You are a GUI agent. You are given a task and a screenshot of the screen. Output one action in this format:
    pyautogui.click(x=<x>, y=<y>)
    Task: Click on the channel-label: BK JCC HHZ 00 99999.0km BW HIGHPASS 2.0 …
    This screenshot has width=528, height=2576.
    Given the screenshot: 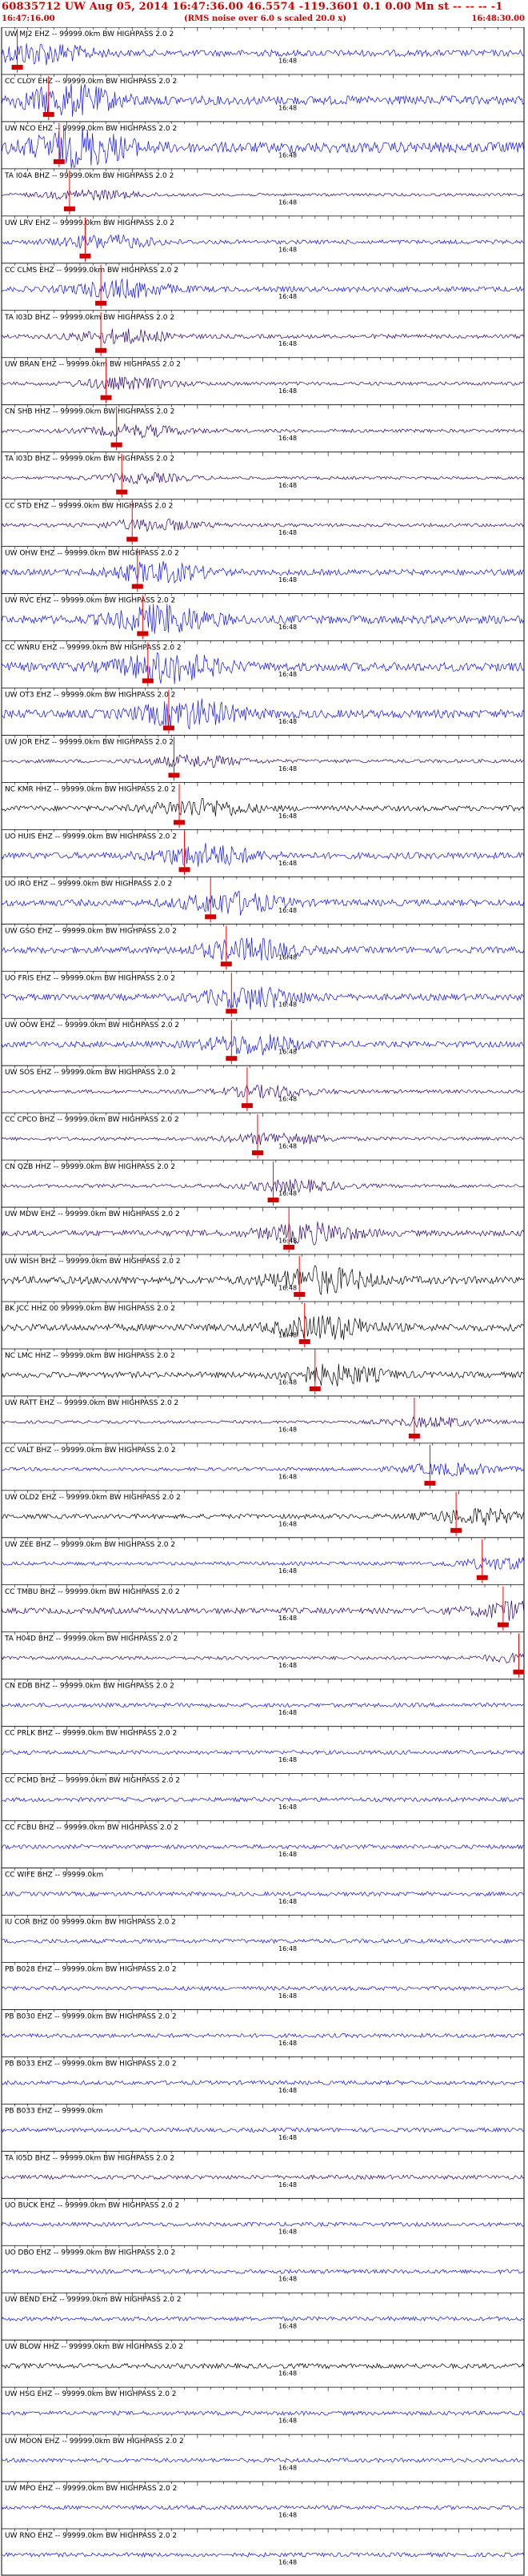 What is the action you would take?
    pyautogui.click(x=90, y=1309)
    